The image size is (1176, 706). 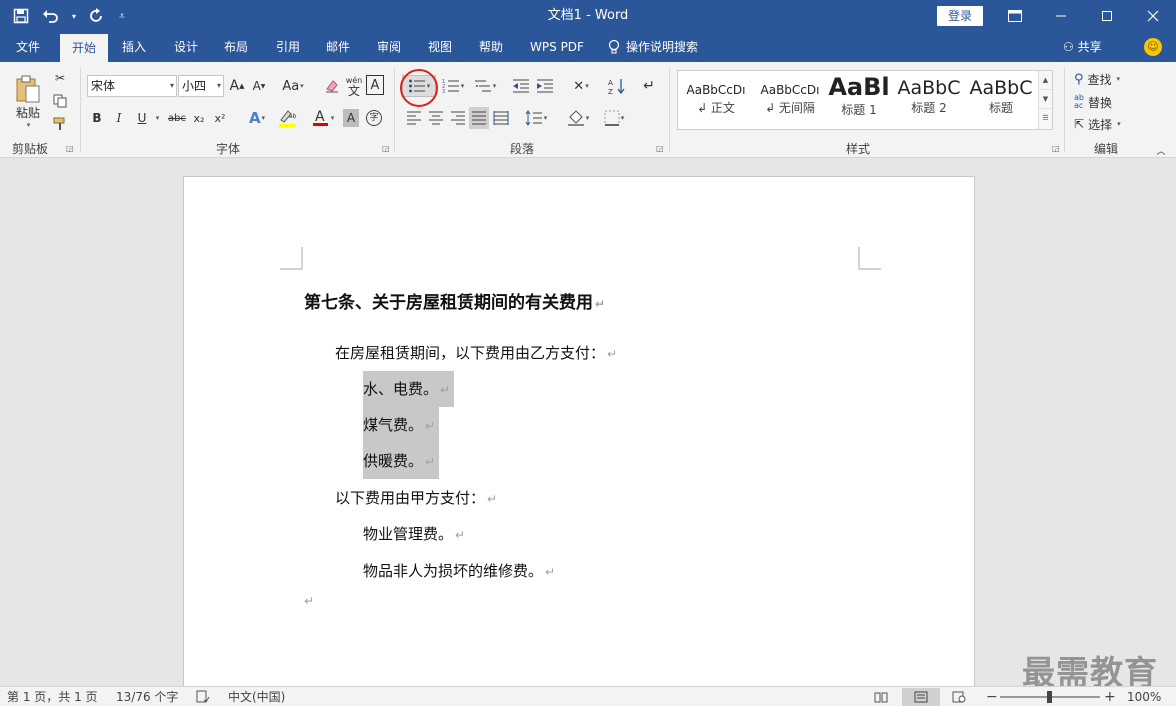 I want to click on language-status: 中文(中国), so click(x=256, y=696).